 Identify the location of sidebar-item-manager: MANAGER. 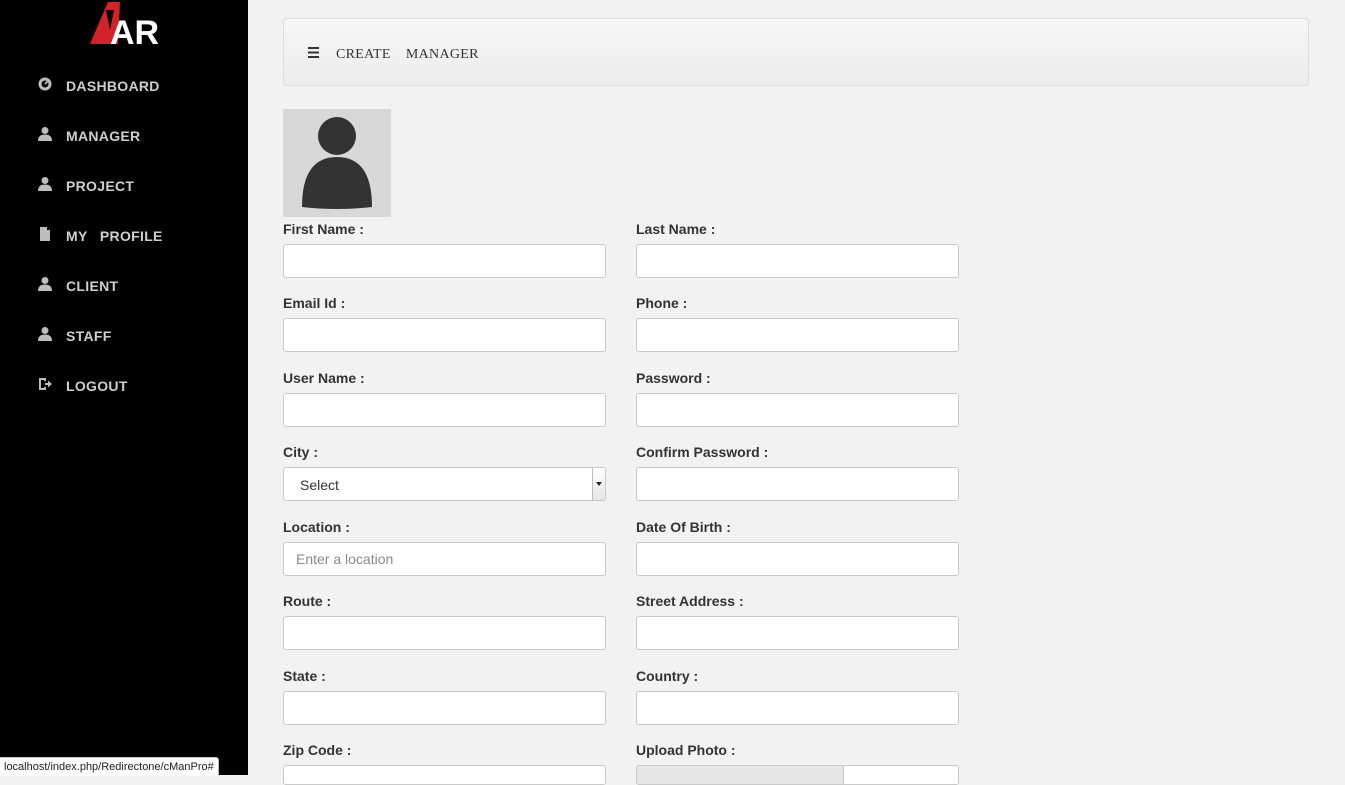
(124, 136).